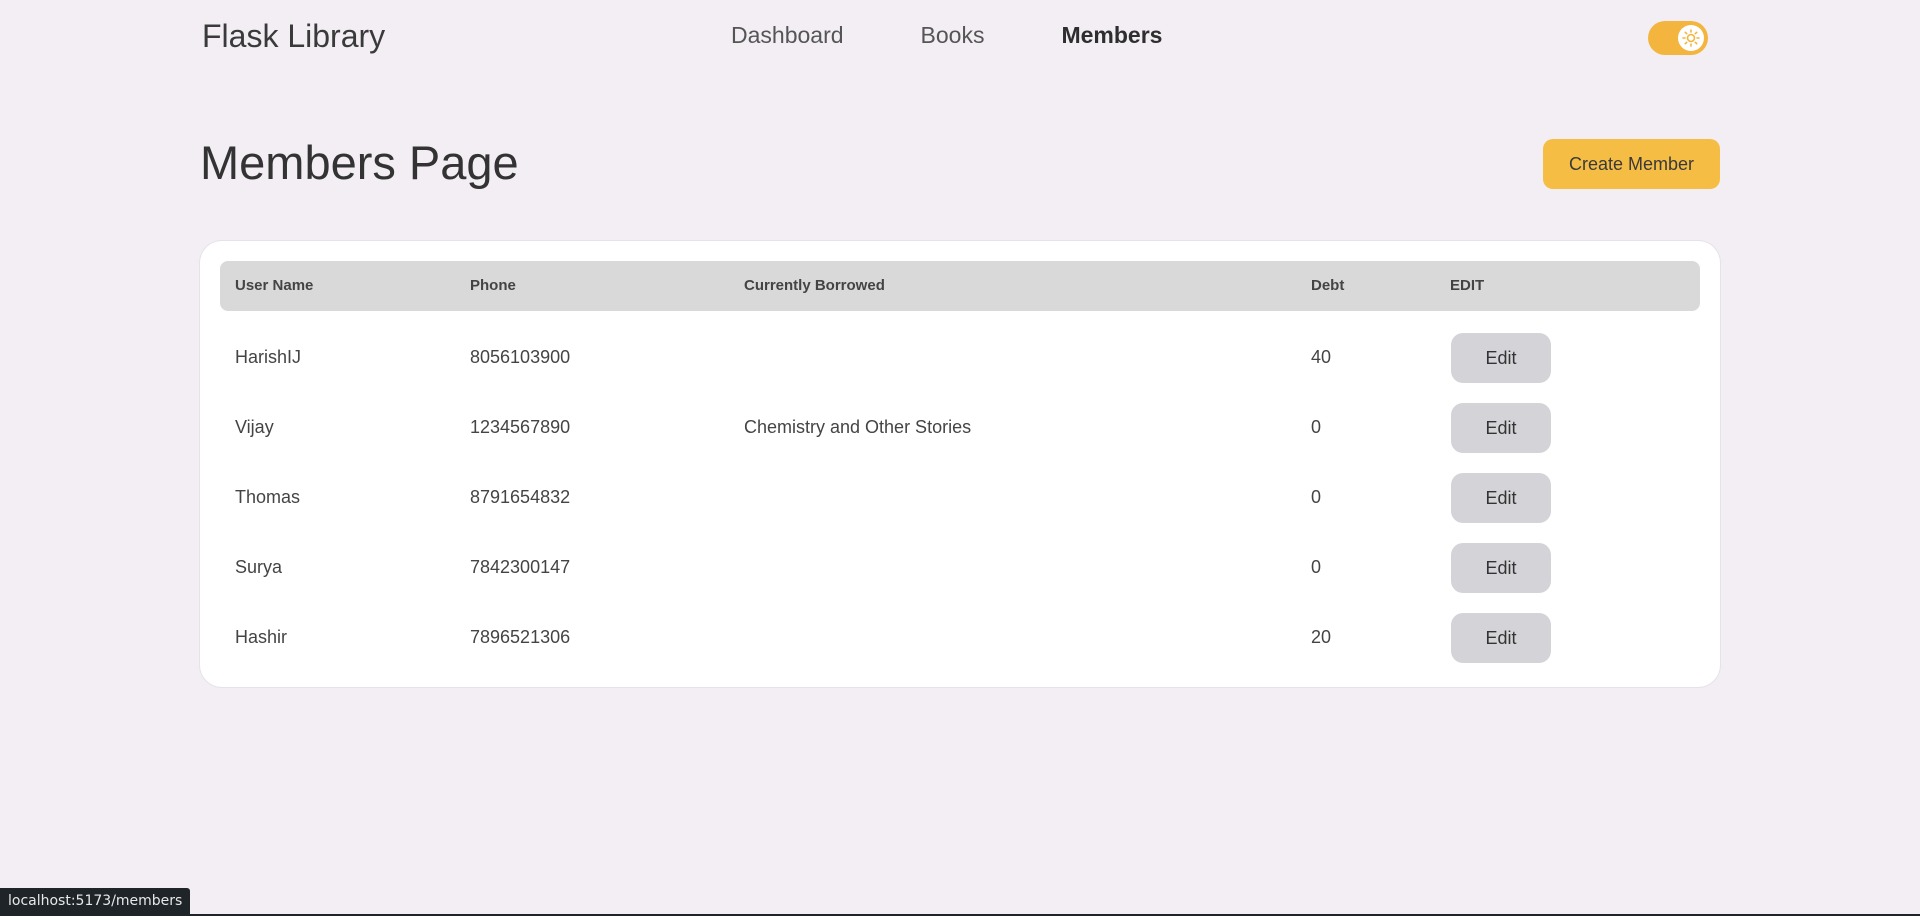 Image resolution: width=1920 pixels, height=916 pixels. I want to click on nav-members: Members, so click(1111, 35).